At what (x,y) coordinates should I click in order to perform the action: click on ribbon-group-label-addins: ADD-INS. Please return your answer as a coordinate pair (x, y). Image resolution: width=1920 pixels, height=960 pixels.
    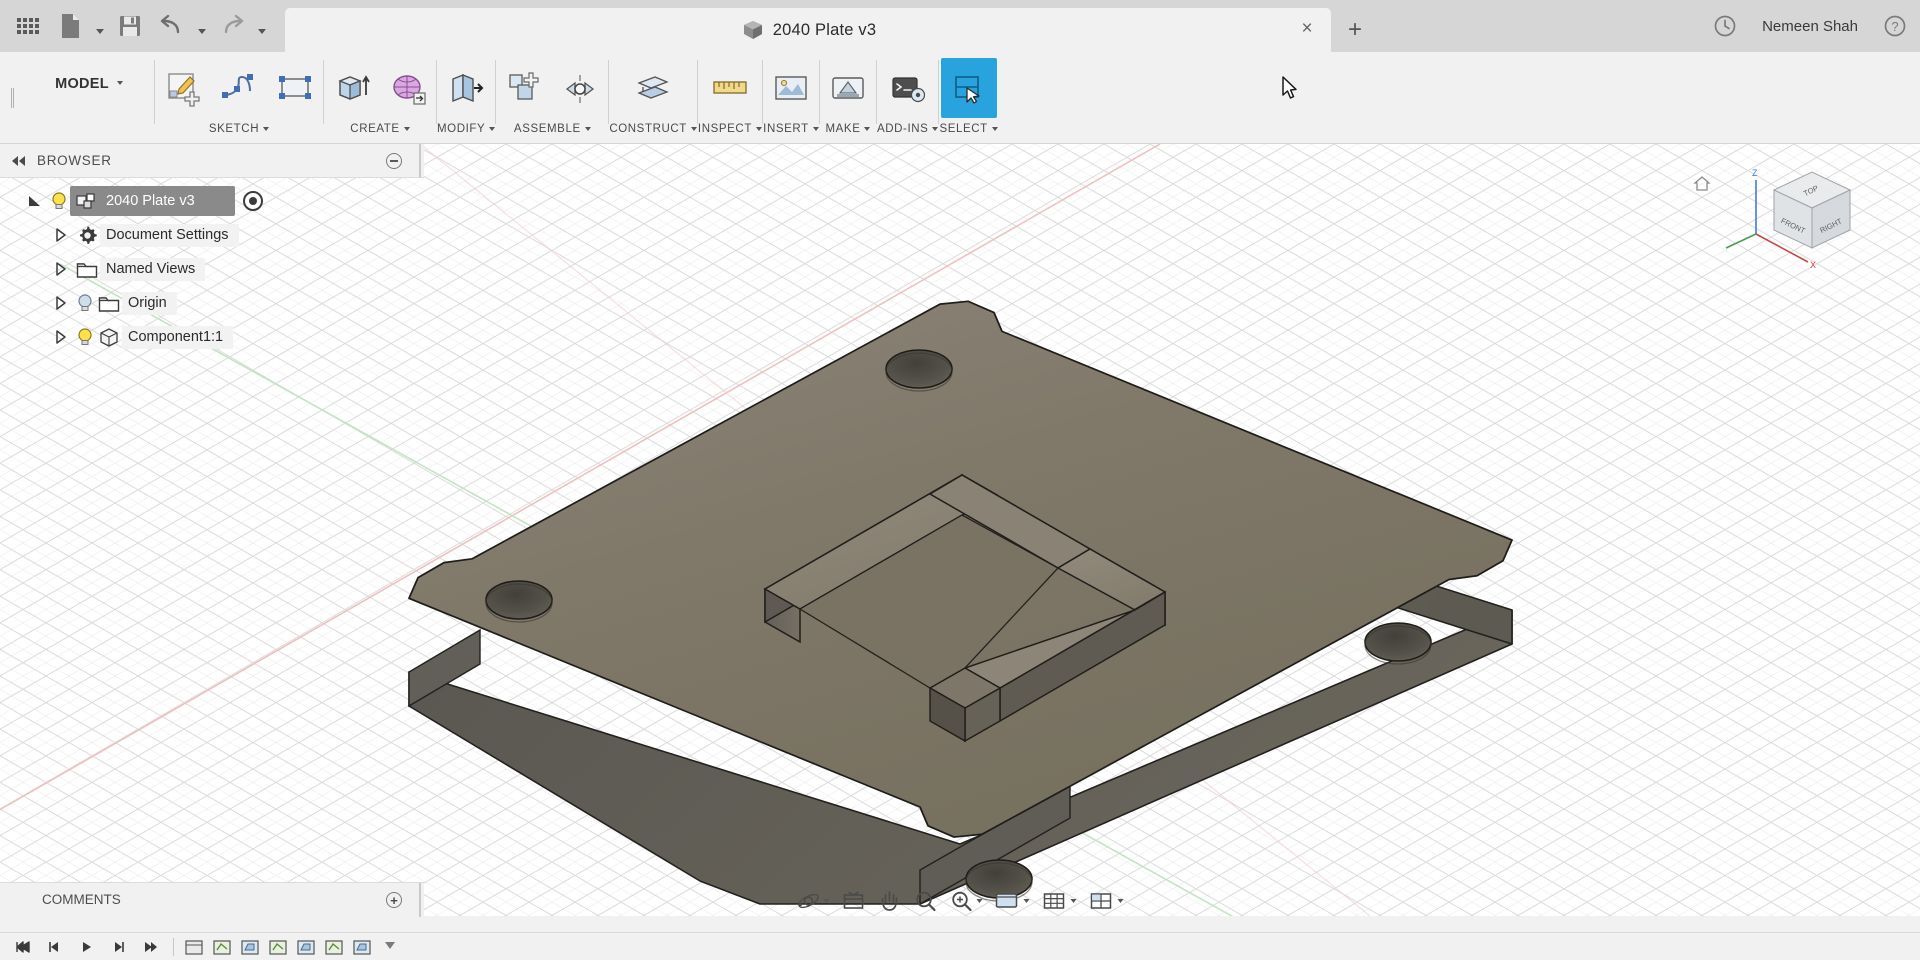
    Looking at the image, I should click on (908, 129).